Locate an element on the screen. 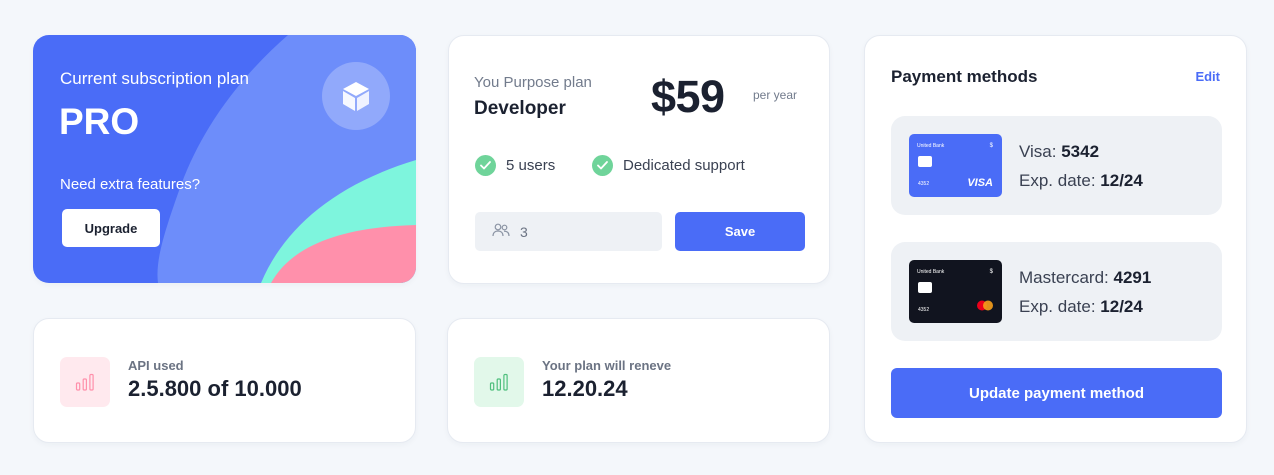 The width and height of the screenshot is (1274, 475). edit-link: Edit is located at coordinates (1207, 76).